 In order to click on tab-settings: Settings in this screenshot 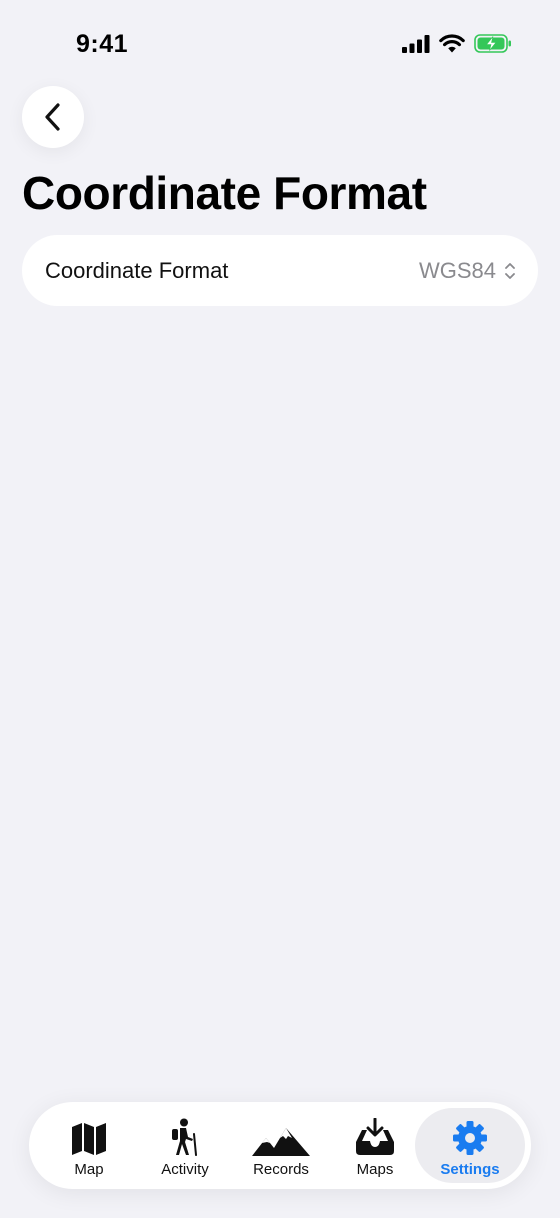, I will do `click(470, 1145)`.